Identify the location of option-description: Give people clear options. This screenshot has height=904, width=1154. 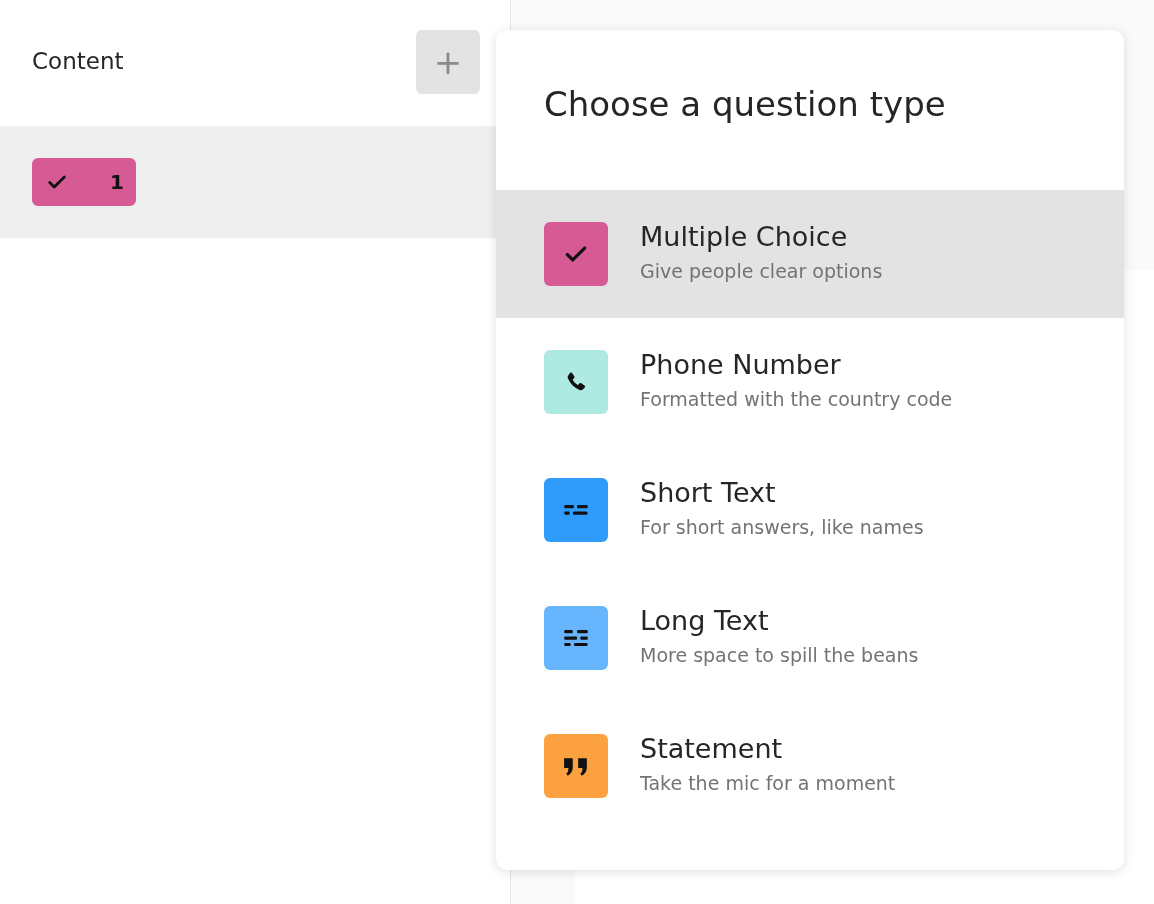
(761, 270).